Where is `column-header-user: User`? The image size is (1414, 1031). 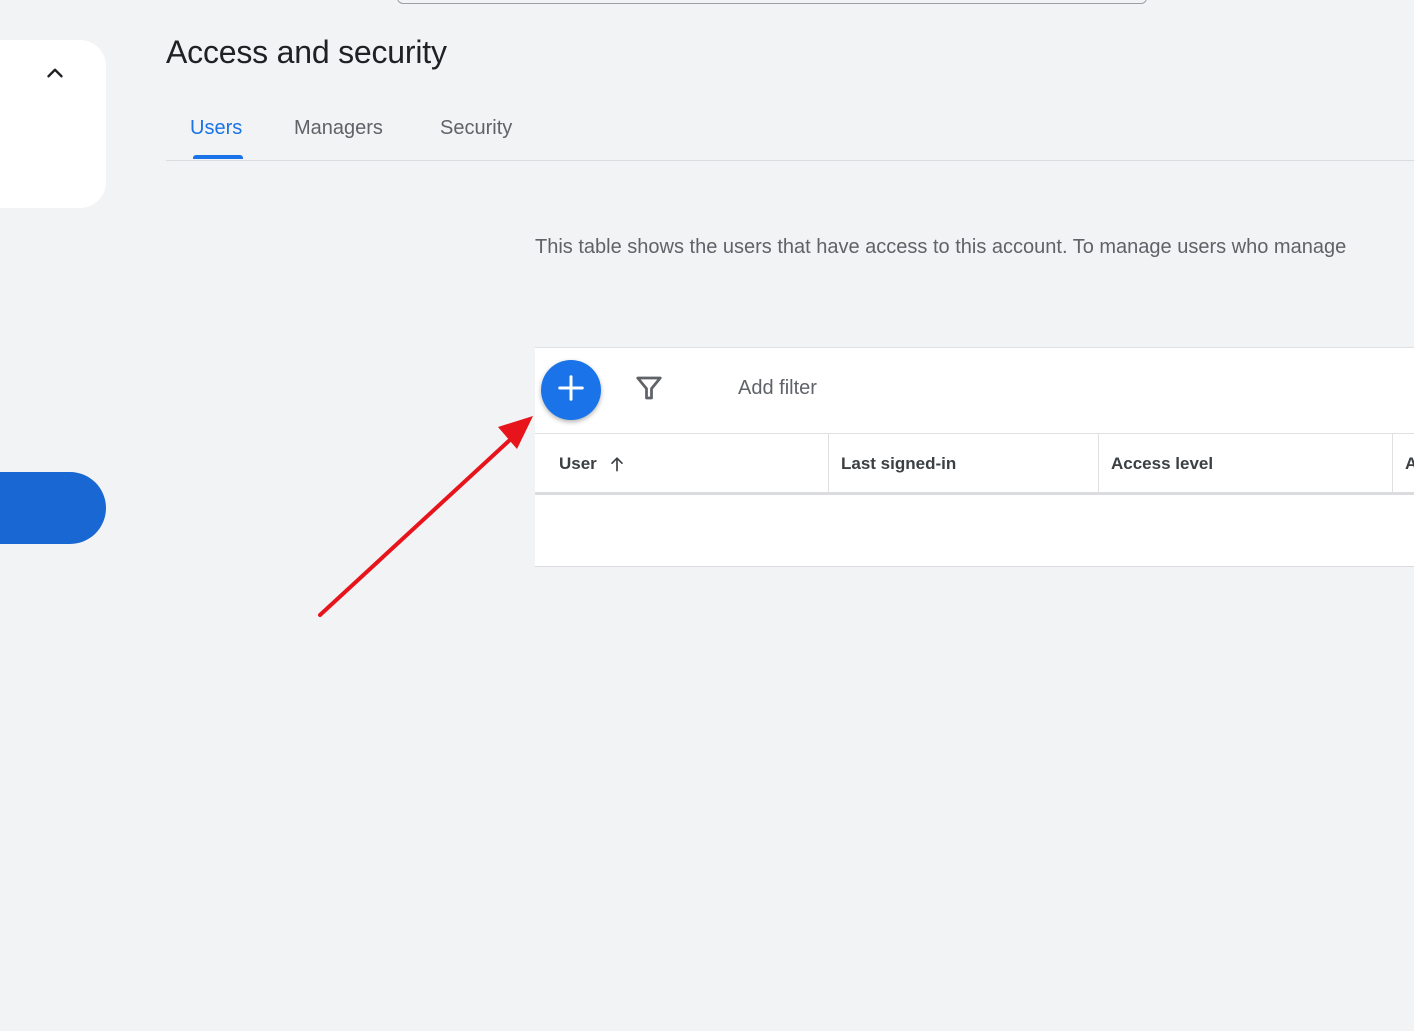
column-header-user: User is located at coordinates (593, 463).